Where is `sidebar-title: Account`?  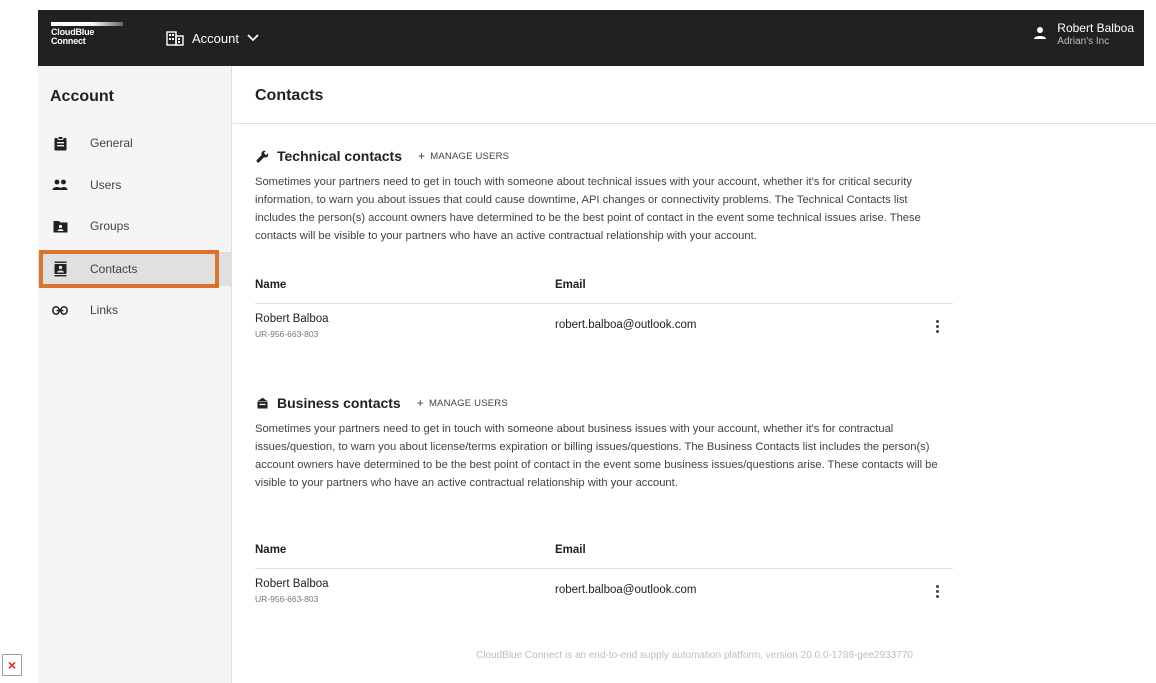
sidebar-title: Account is located at coordinates (82, 96).